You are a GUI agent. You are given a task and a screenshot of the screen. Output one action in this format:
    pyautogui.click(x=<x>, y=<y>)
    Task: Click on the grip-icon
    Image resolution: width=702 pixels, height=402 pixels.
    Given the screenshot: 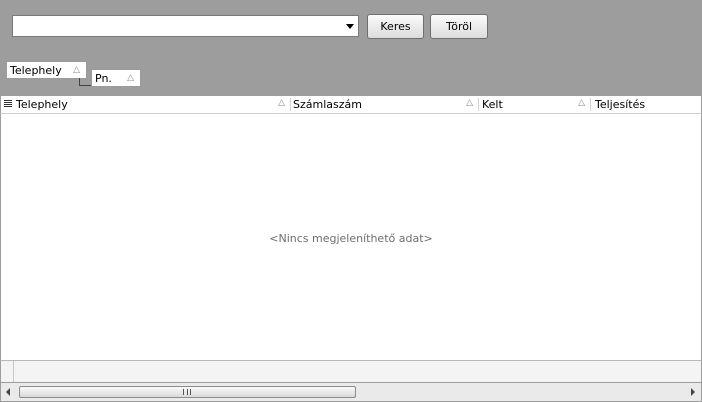 What is the action you would take?
    pyautogui.click(x=187, y=392)
    